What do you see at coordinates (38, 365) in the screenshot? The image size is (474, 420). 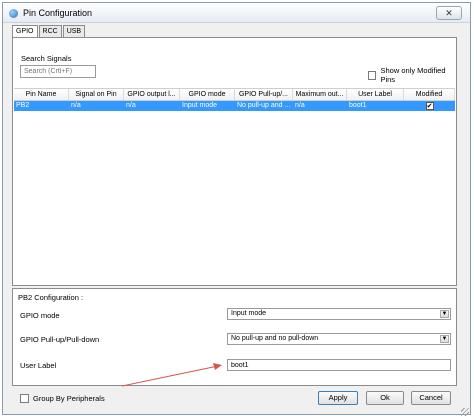 I see `user-label-label: User Label` at bounding box center [38, 365].